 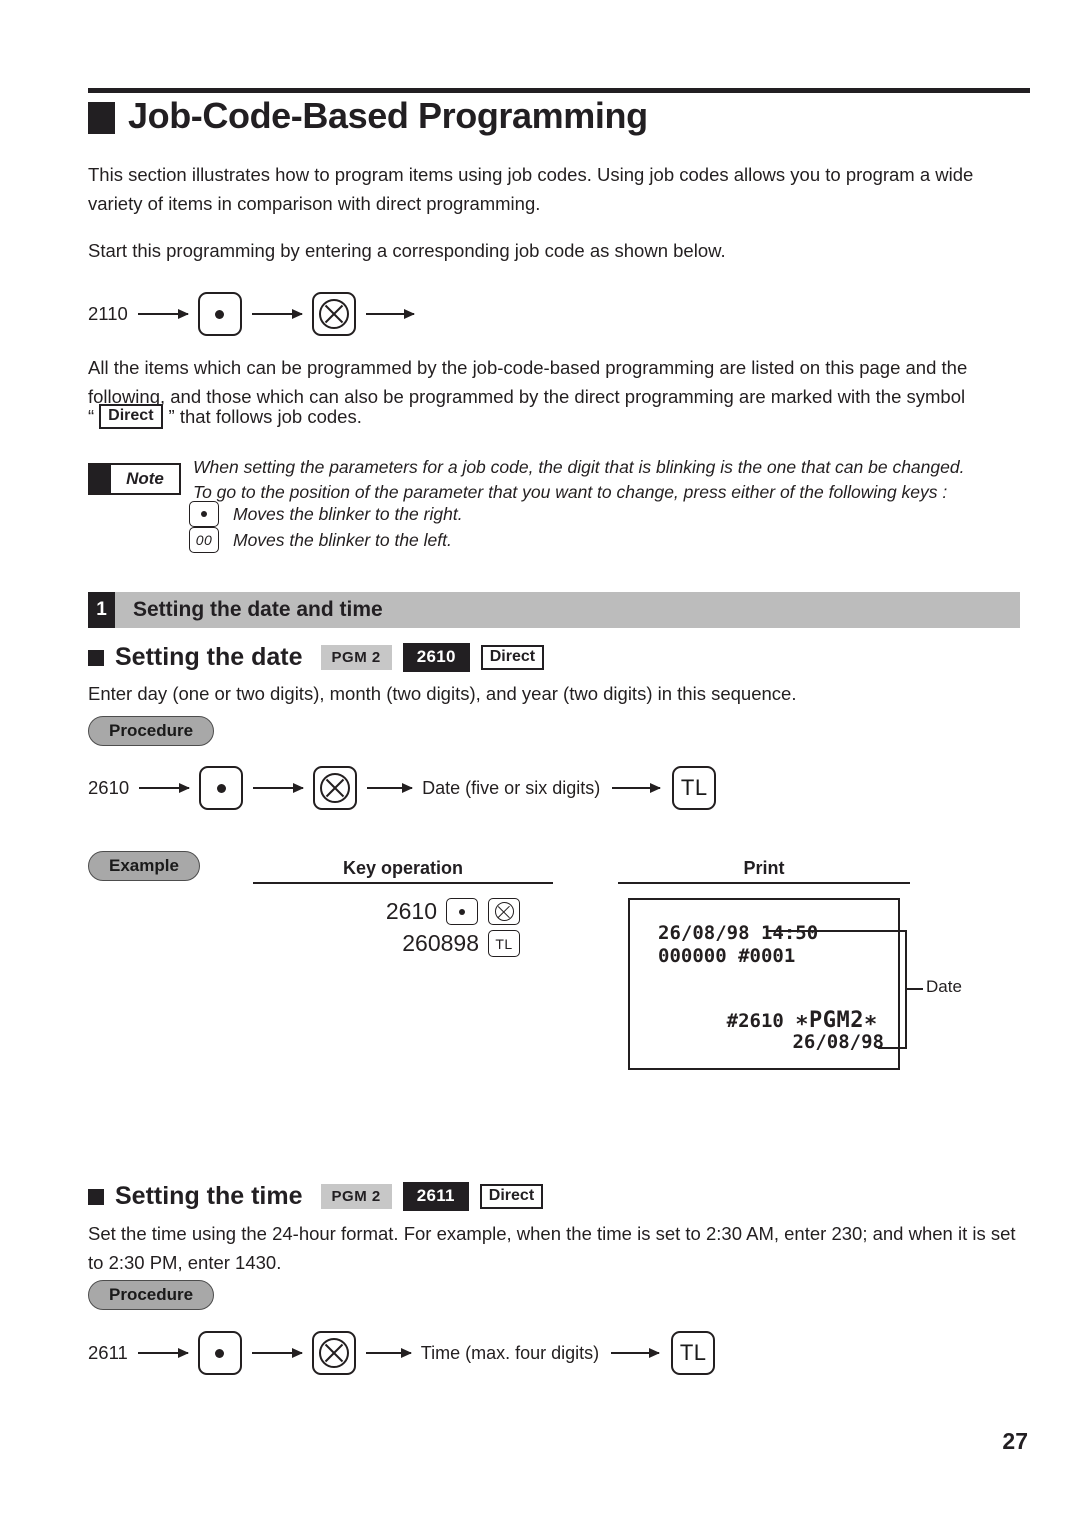 What do you see at coordinates (108, 313) in the screenshot?
I see `top-flow-code: 2110` at bounding box center [108, 313].